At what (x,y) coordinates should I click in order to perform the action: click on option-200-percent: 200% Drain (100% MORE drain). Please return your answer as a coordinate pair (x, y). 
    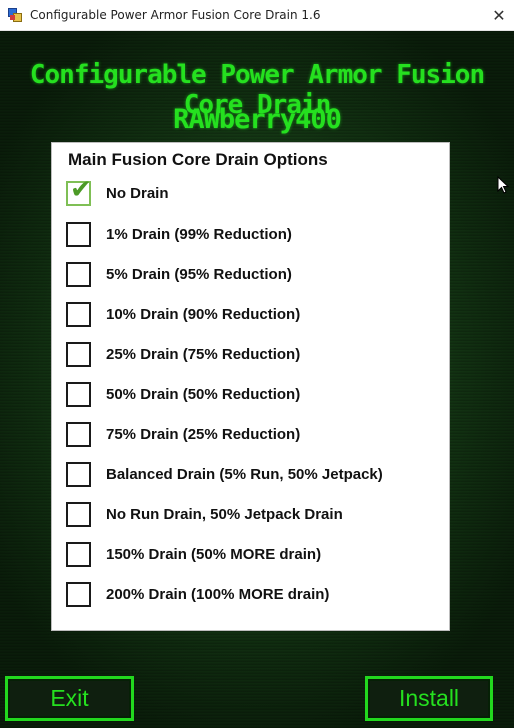
    Looking at the image, I should click on (251, 594).